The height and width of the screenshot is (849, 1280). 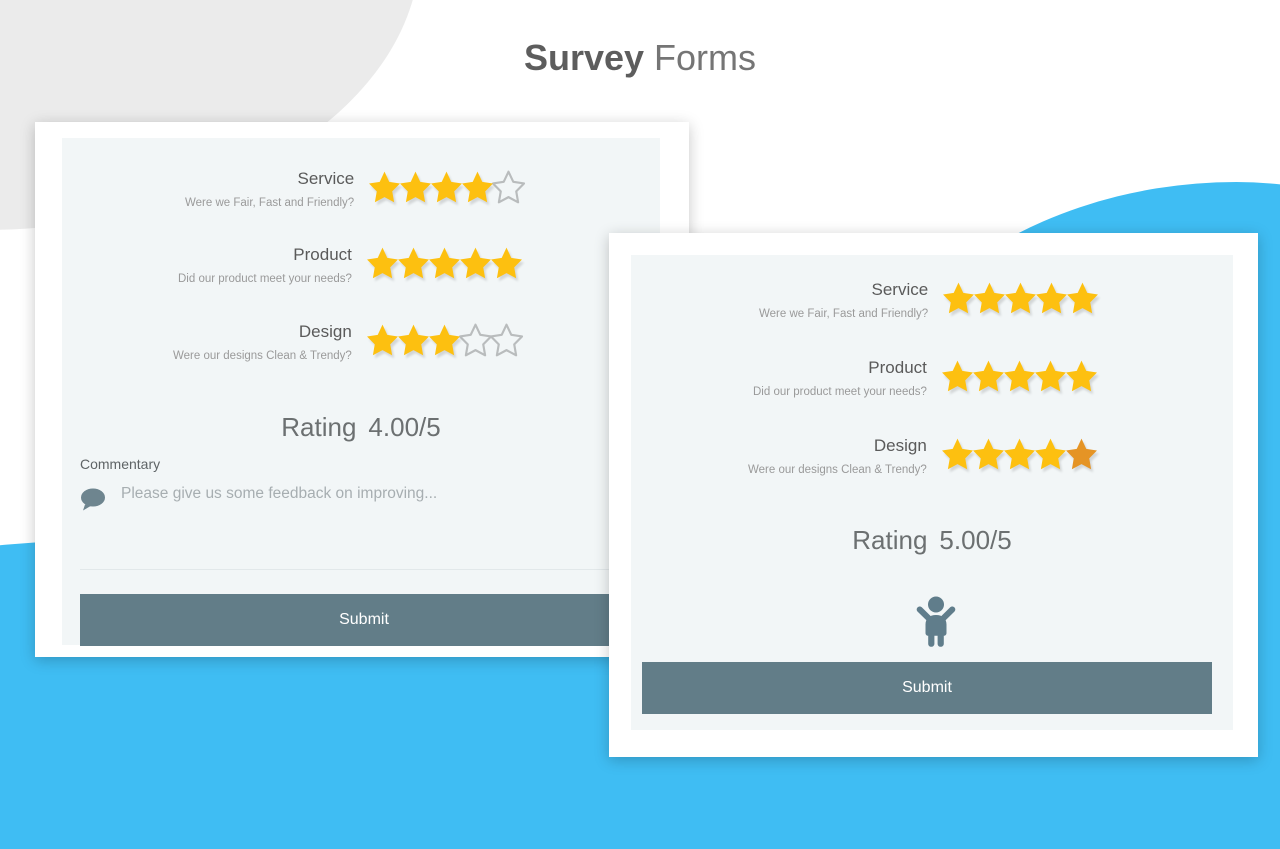 What do you see at coordinates (404, 427) in the screenshot?
I see `rating-total-value: 4.00/5` at bounding box center [404, 427].